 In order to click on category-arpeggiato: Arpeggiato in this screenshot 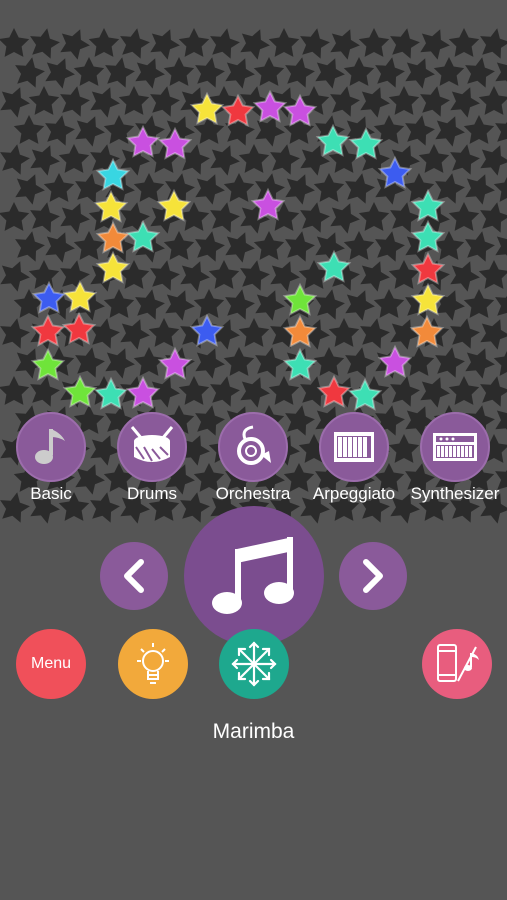, I will do `click(354, 462)`.